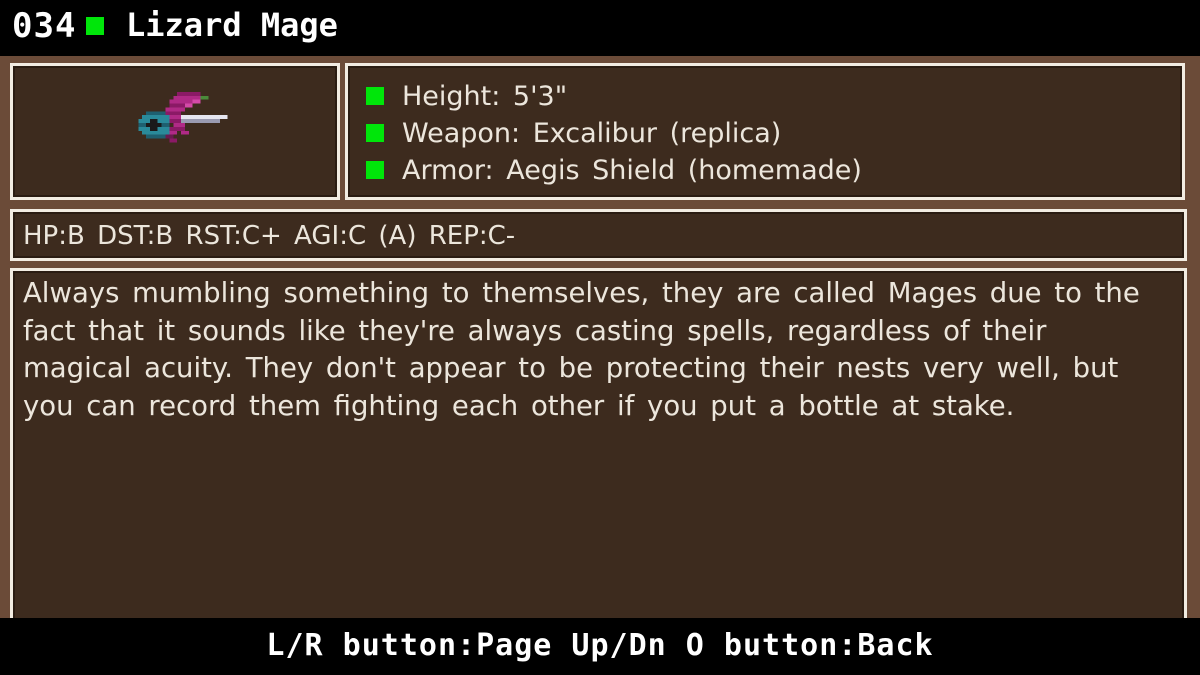 The image size is (1200, 675). Describe the element at coordinates (598, 235) in the screenshot. I see `stats-panel: HP:B DST:B RST:C+ AGI:C (A) REP:C-` at that location.